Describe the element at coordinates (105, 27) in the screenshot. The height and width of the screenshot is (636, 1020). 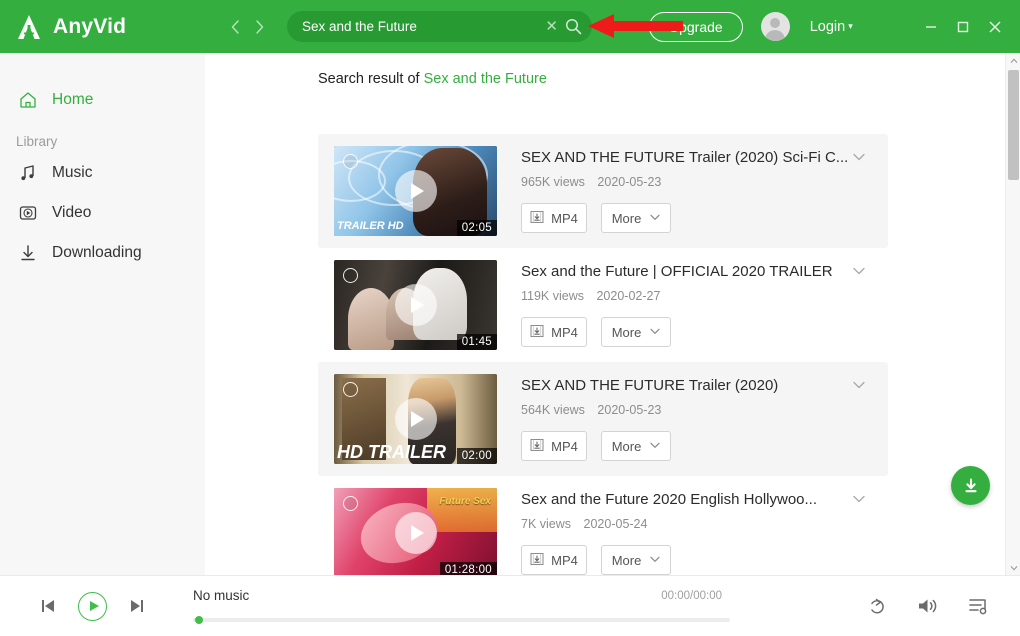
I see `app-logo: AnyVid` at that location.